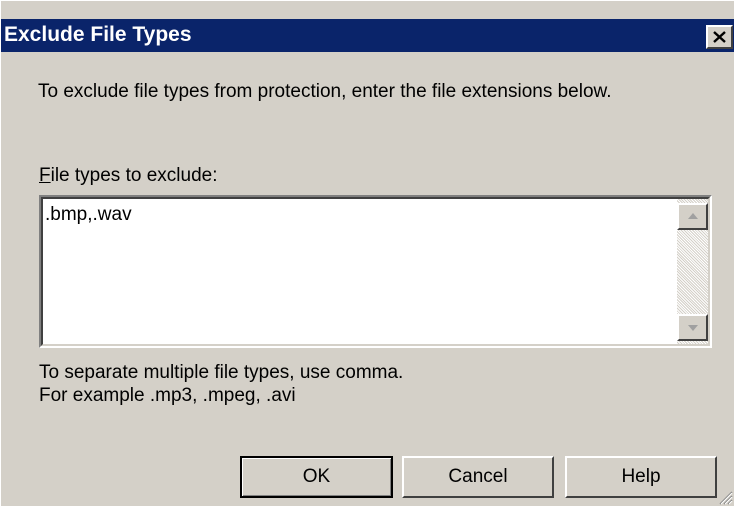  I want to click on close-icon, so click(719, 37).